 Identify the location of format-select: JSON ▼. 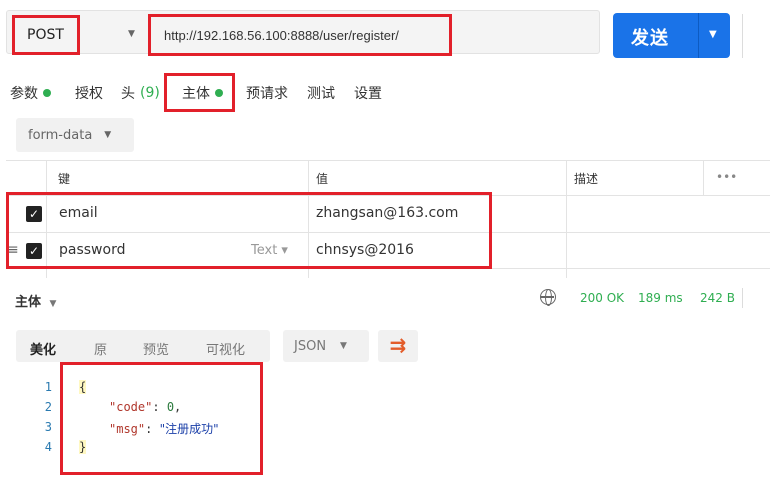
(326, 346).